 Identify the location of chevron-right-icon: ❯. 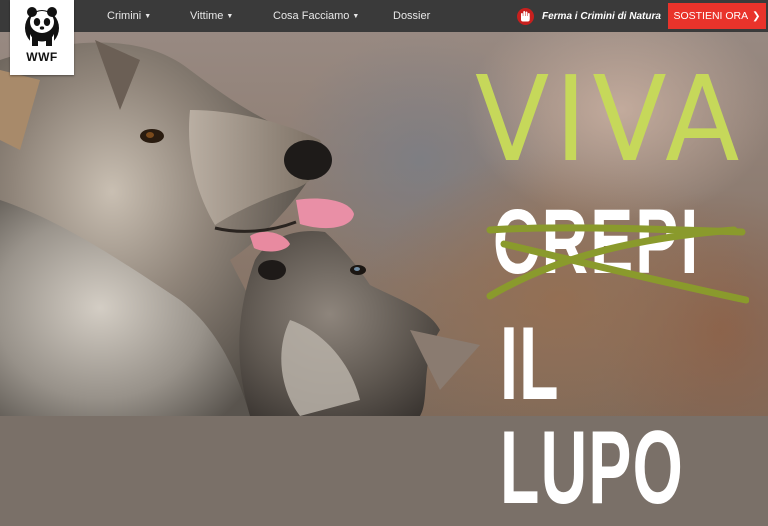
(756, 16).